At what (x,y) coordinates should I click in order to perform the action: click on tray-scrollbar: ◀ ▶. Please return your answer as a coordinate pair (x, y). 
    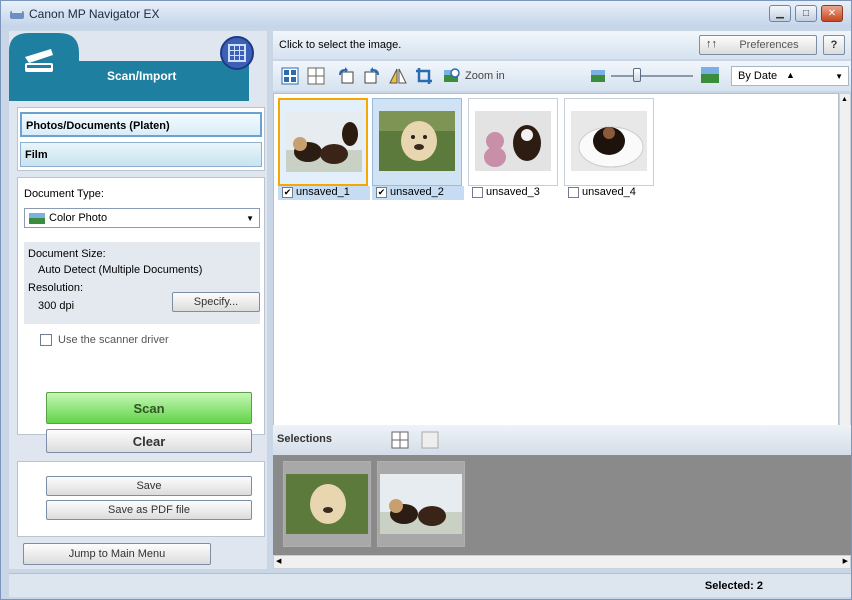
    Looking at the image, I should click on (562, 562).